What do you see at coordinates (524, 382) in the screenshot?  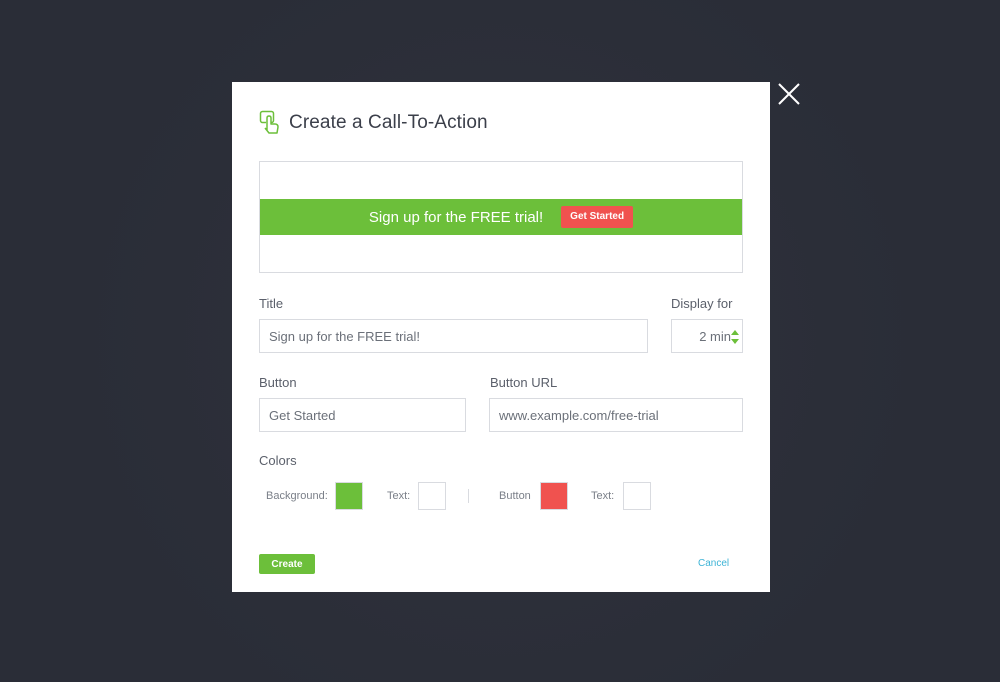 I see `button-url-label: Button URL` at bounding box center [524, 382].